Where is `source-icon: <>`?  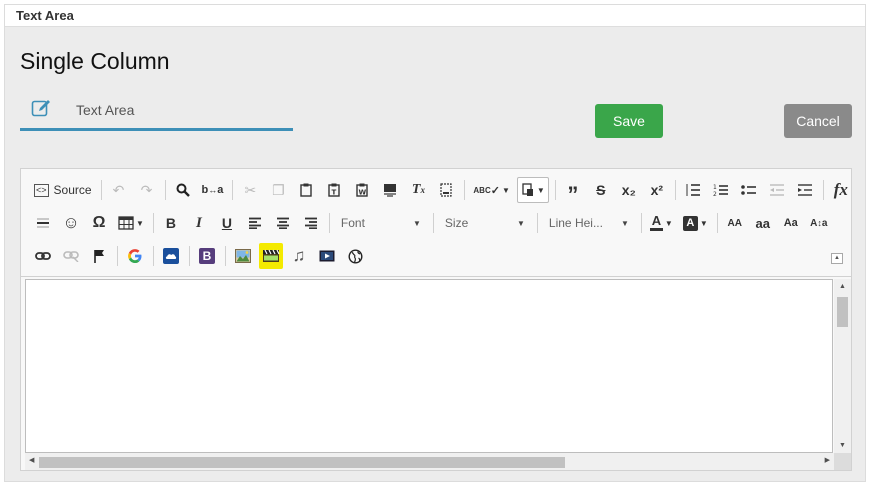 source-icon: <> is located at coordinates (41, 190).